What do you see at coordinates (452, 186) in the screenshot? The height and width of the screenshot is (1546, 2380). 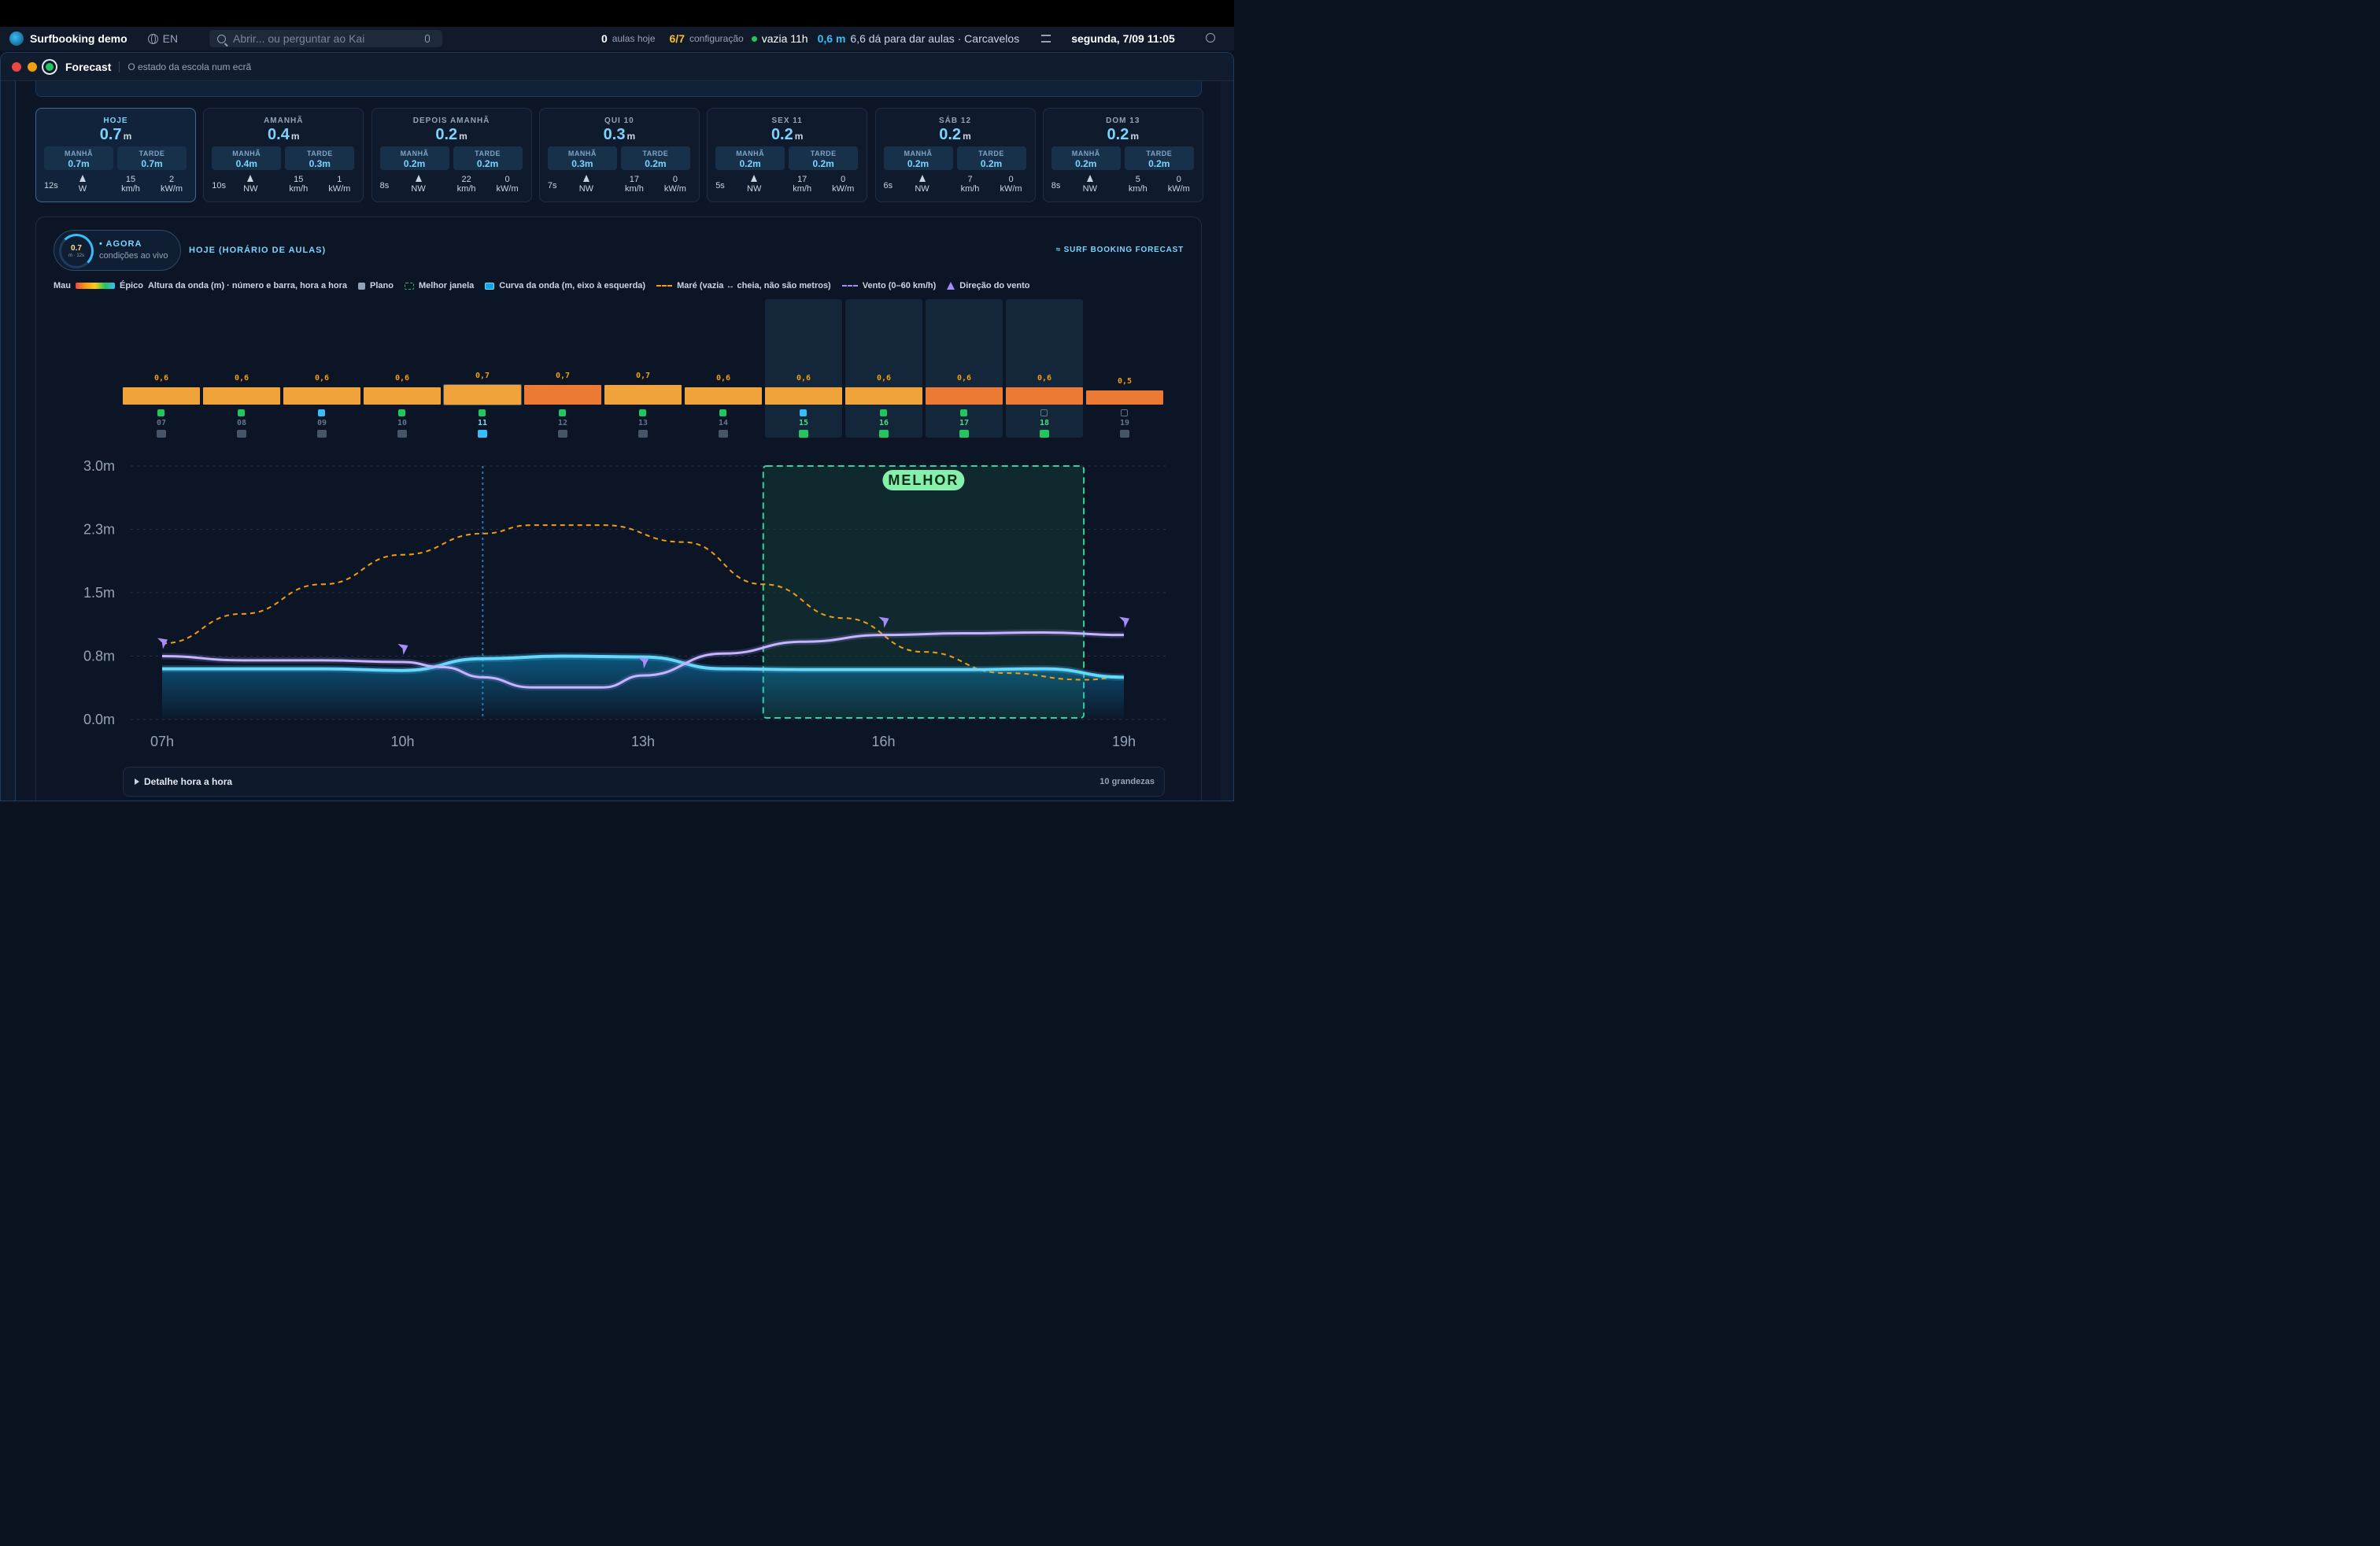 I see `day-stats: 8s NW 22 km/h 0 kW/m` at bounding box center [452, 186].